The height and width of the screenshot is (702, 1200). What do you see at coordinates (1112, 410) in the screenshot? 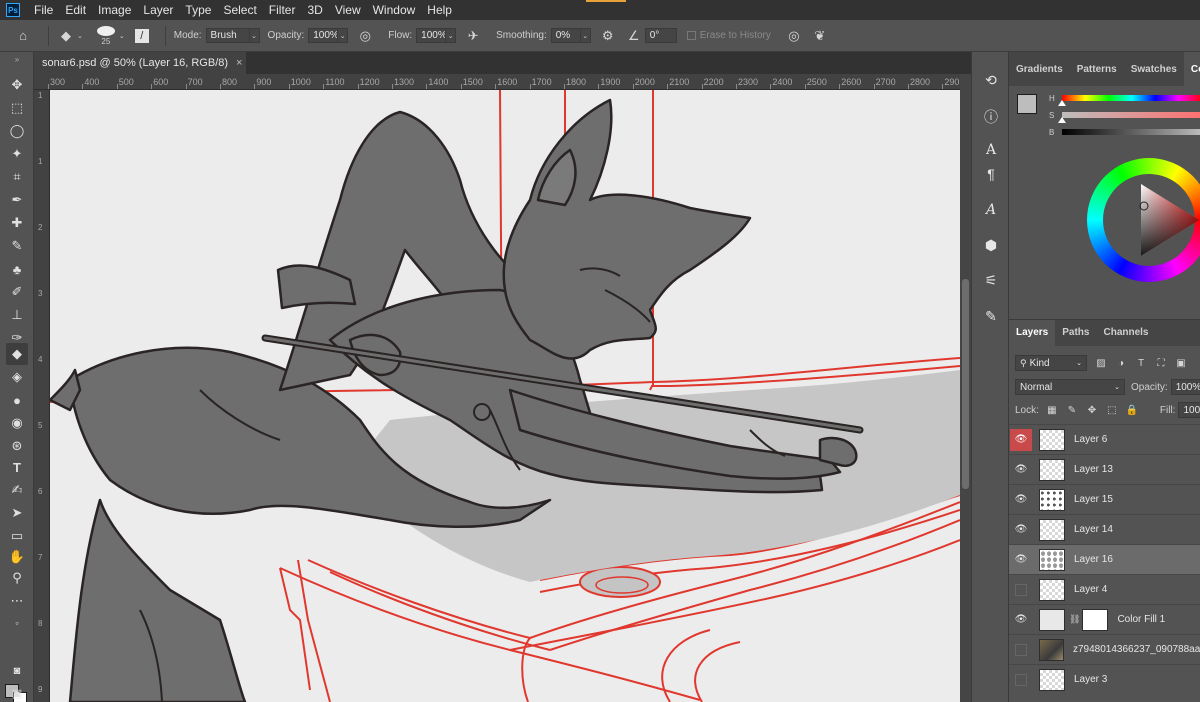
I see `lock-artboard-icon: ⬚` at bounding box center [1112, 410].